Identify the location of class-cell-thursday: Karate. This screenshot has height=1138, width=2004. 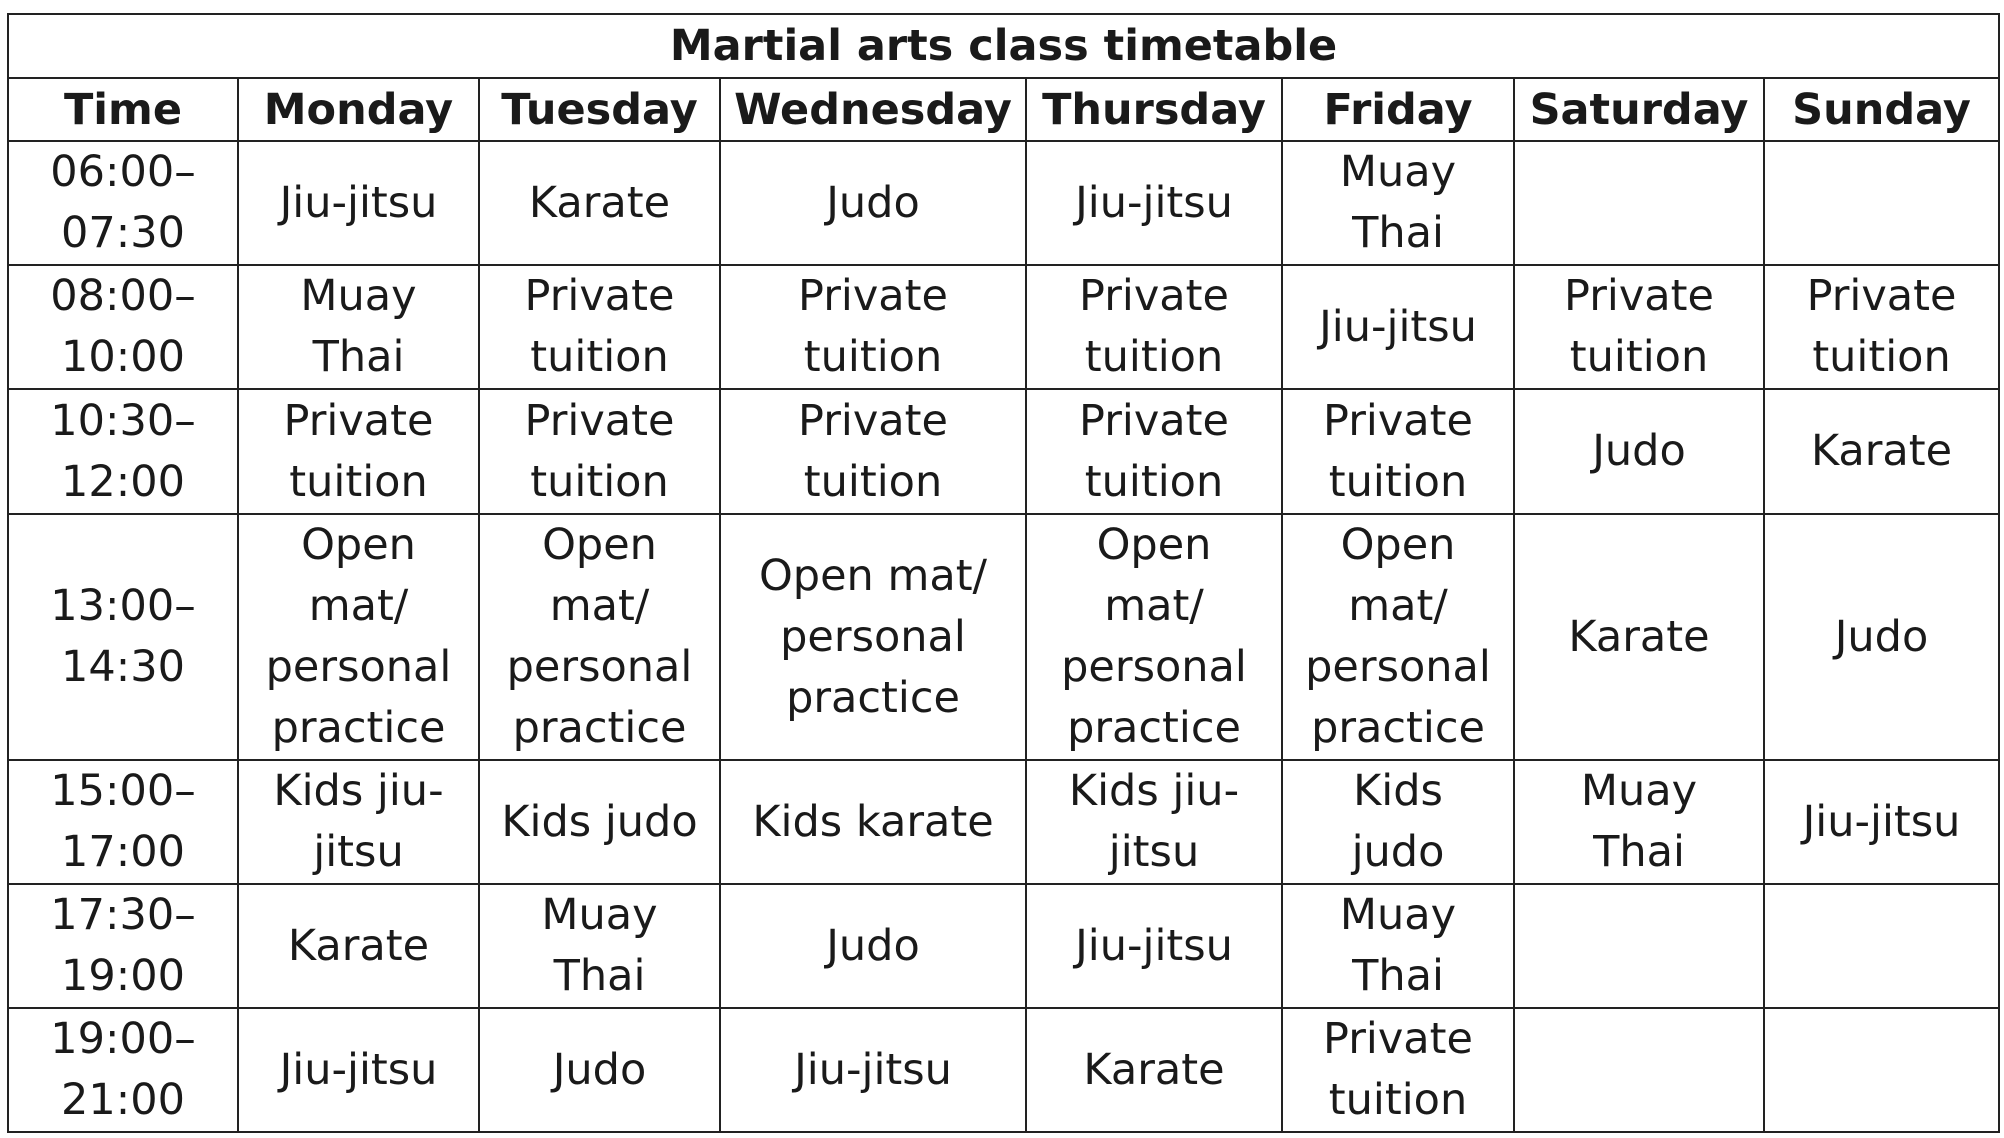
(1154, 1070).